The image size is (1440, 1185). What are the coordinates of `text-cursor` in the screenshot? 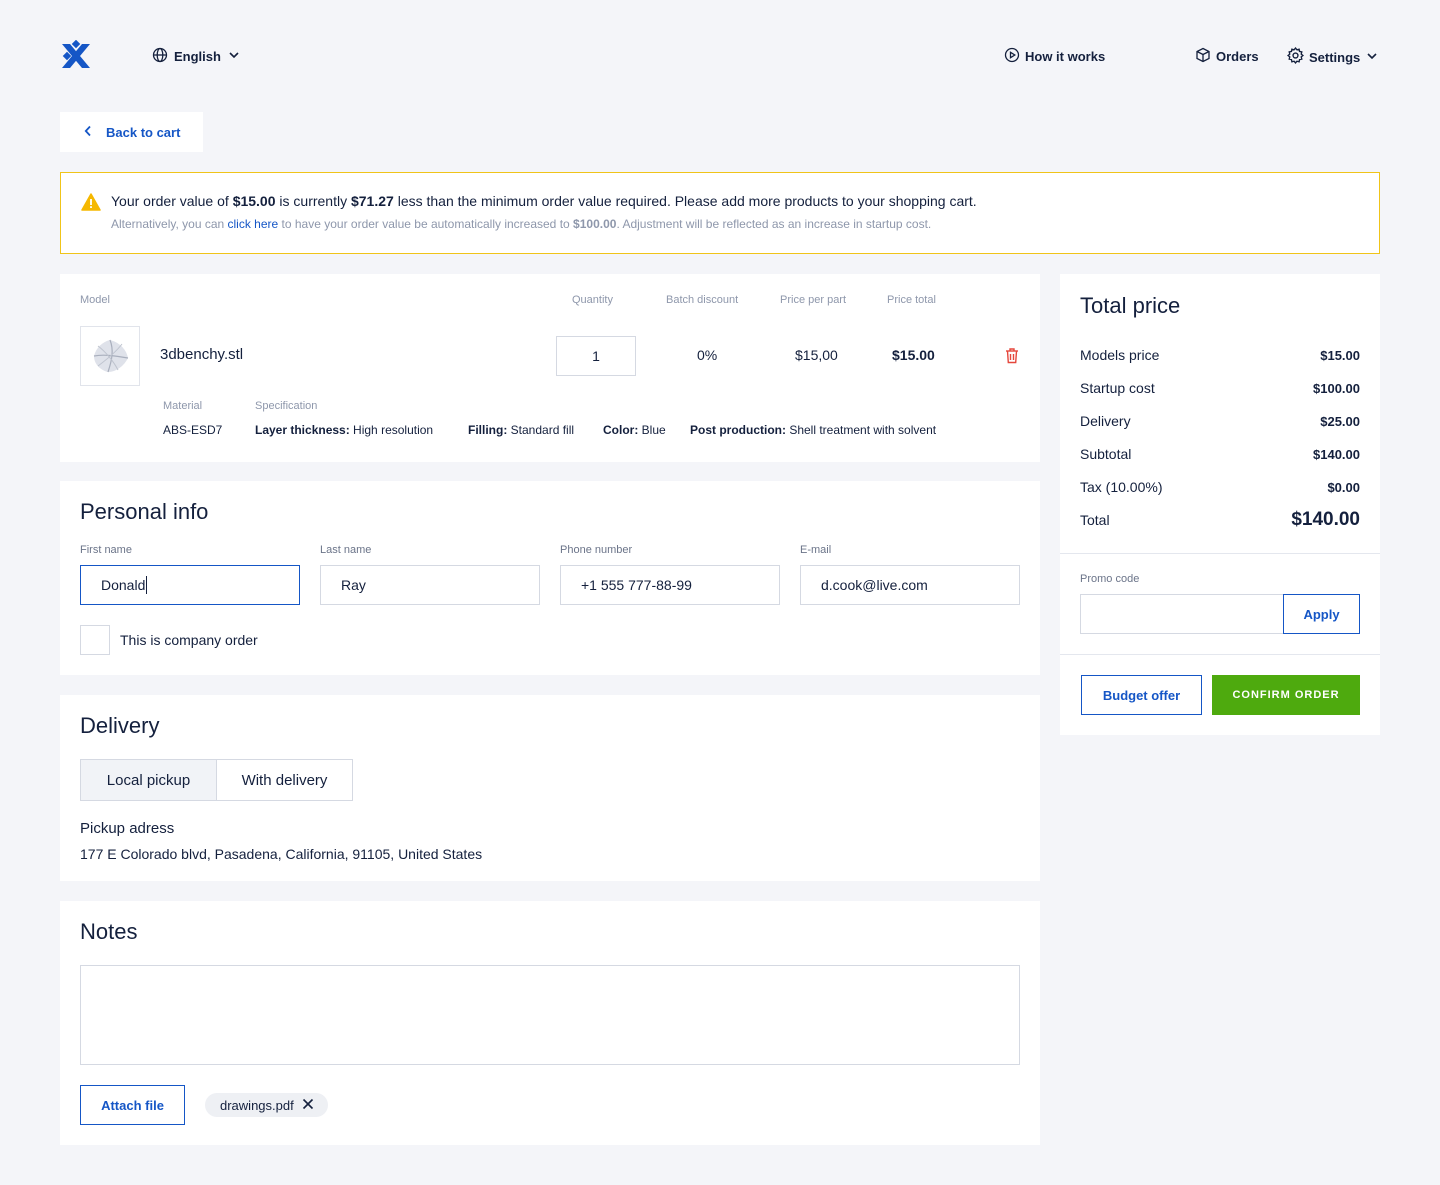 It's located at (147, 585).